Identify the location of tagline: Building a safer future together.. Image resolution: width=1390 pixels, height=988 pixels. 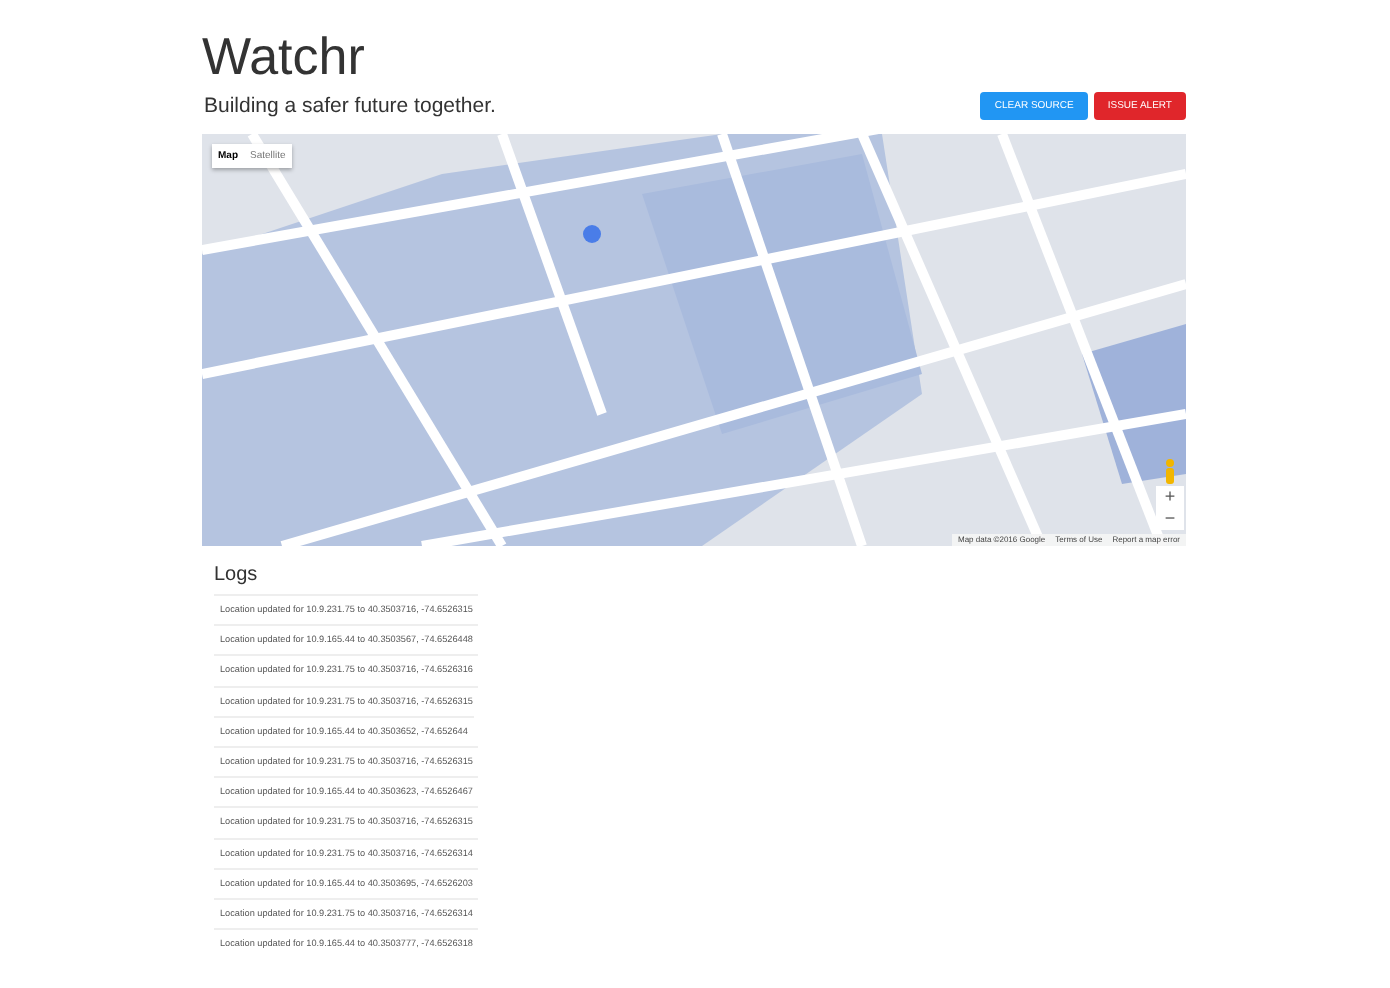
(349, 106).